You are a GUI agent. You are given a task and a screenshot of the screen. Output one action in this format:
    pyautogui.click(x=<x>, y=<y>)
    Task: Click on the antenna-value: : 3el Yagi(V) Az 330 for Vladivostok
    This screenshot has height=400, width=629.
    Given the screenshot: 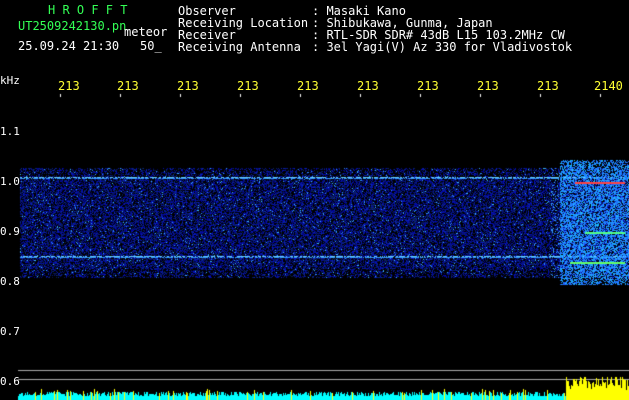 What is the action you would take?
    pyautogui.click(x=442, y=47)
    